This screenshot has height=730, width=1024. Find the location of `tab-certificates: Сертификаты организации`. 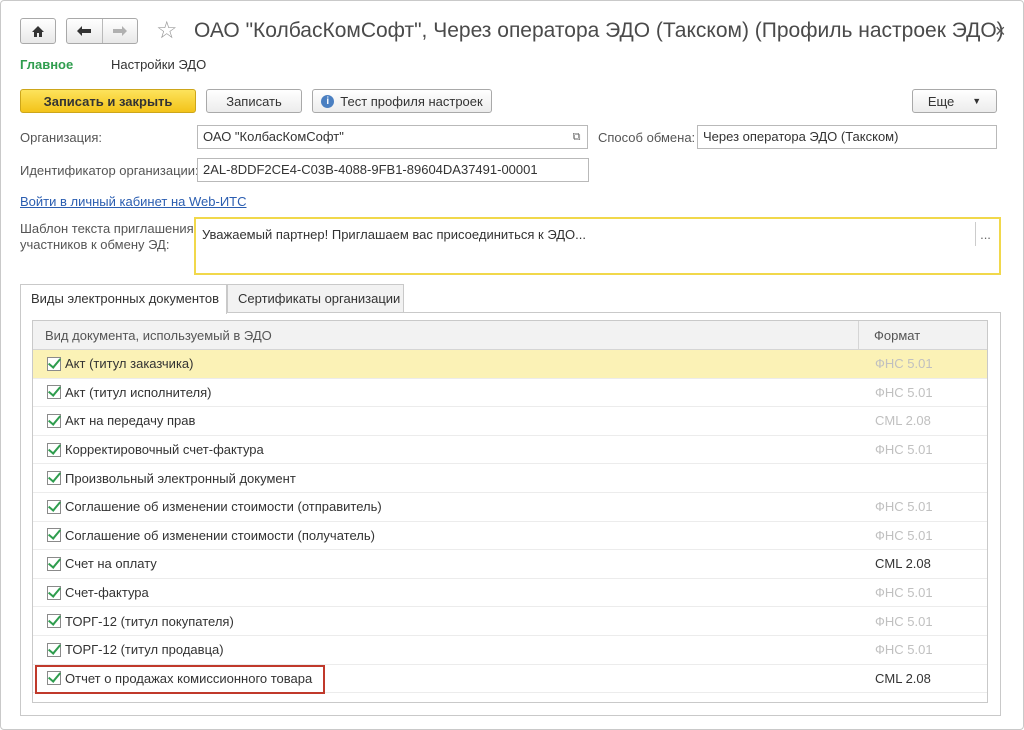

tab-certificates: Сертификаты организации is located at coordinates (315, 298).